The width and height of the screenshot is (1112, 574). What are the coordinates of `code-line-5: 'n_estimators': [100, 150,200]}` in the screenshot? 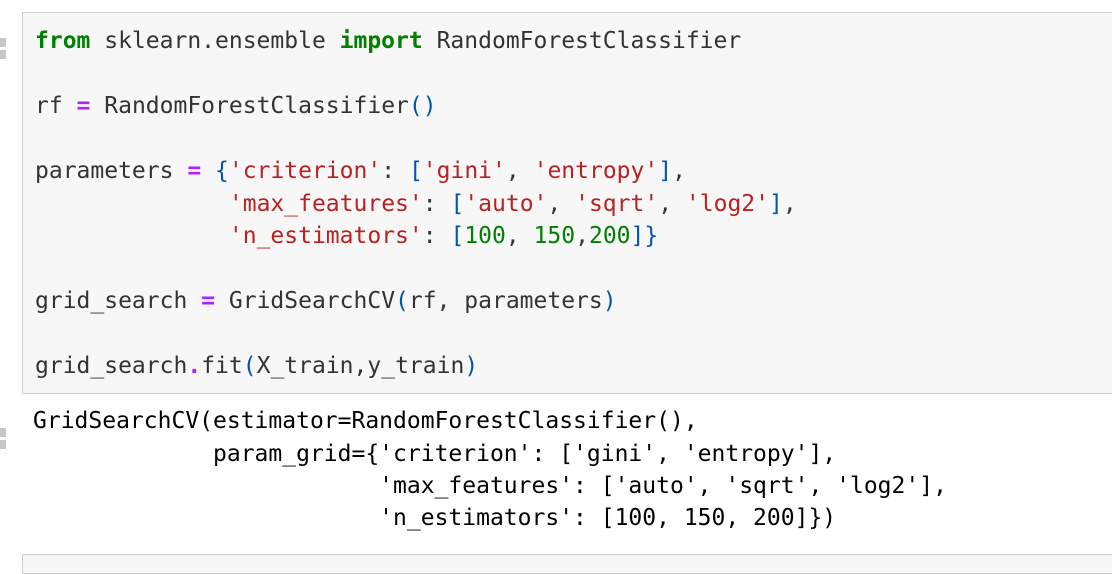 It's located at (346, 236).